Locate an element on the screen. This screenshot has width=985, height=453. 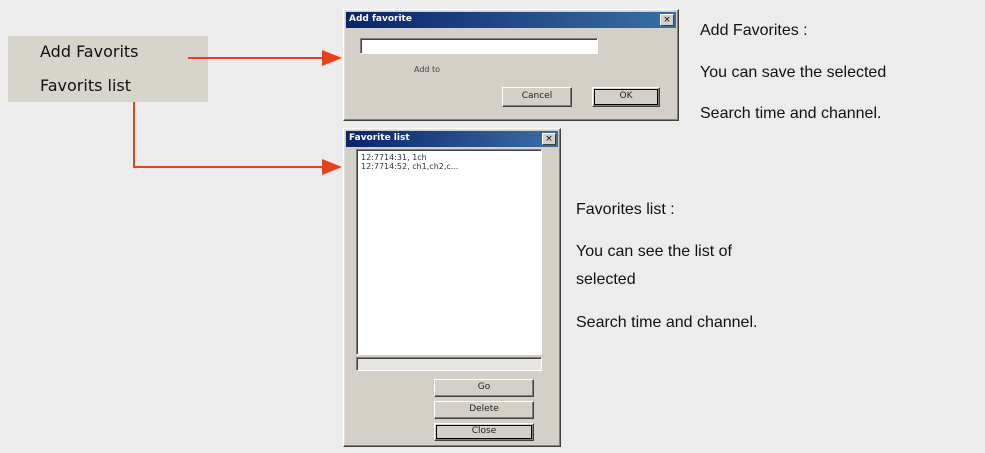
add-favorite-titlebar: Add favorite × is located at coordinates (511, 20).